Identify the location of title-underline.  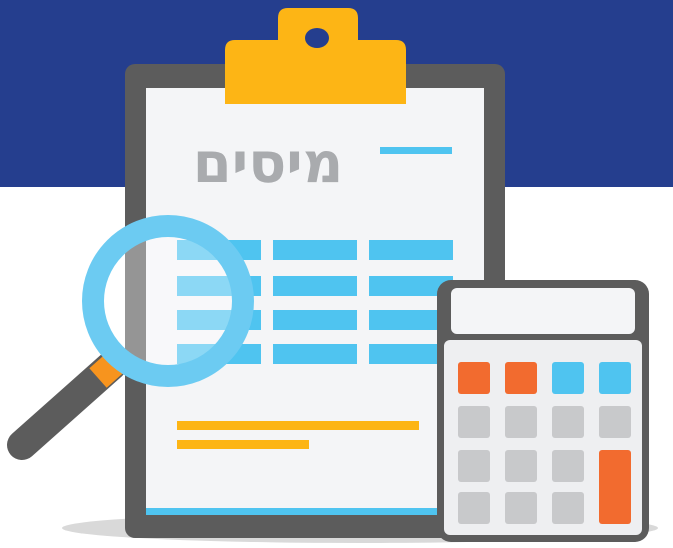
(416, 150).